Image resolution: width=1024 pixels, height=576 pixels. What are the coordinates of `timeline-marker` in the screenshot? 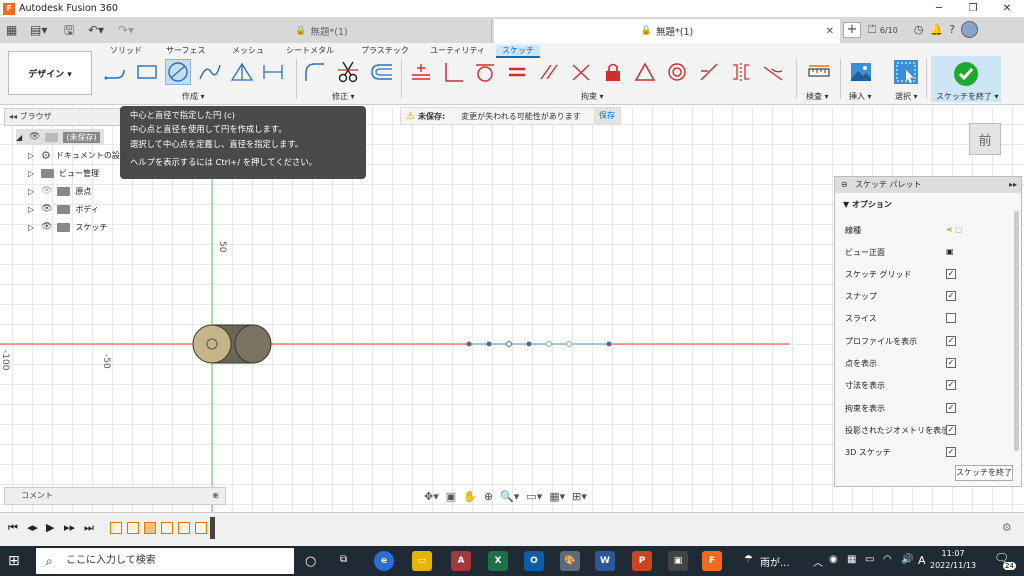 It's located at (212, 528).